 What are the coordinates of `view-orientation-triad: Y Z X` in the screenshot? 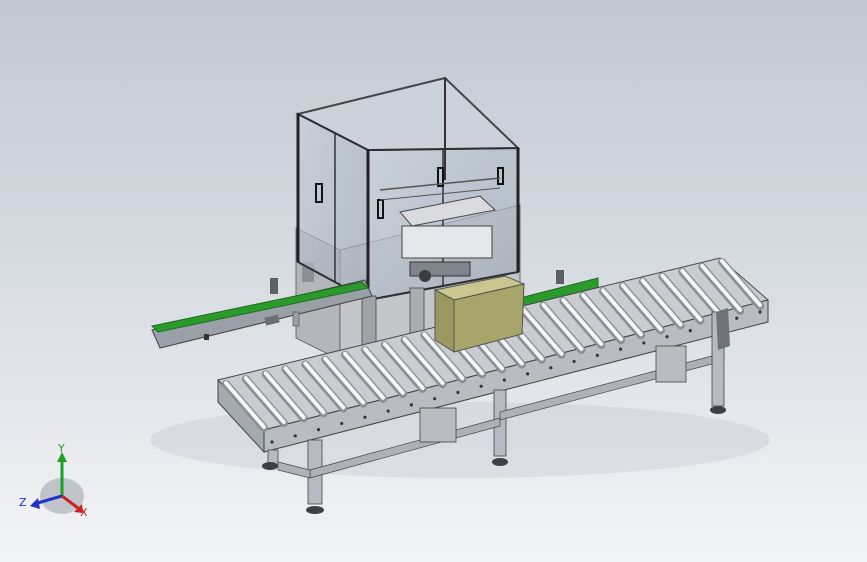 It's located at (55, 485).